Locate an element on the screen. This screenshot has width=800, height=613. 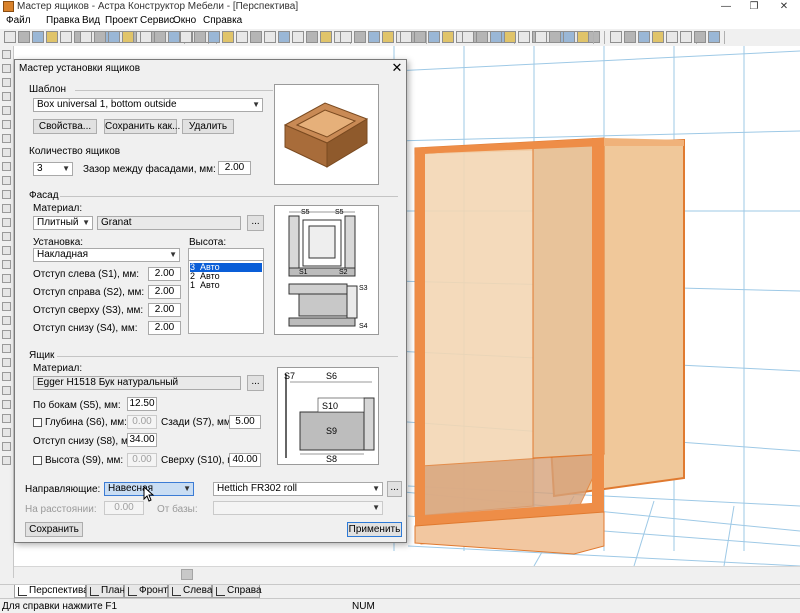
guides-model-select: Hettich FR302 roll ▼ is located at coordinates (298, 489).